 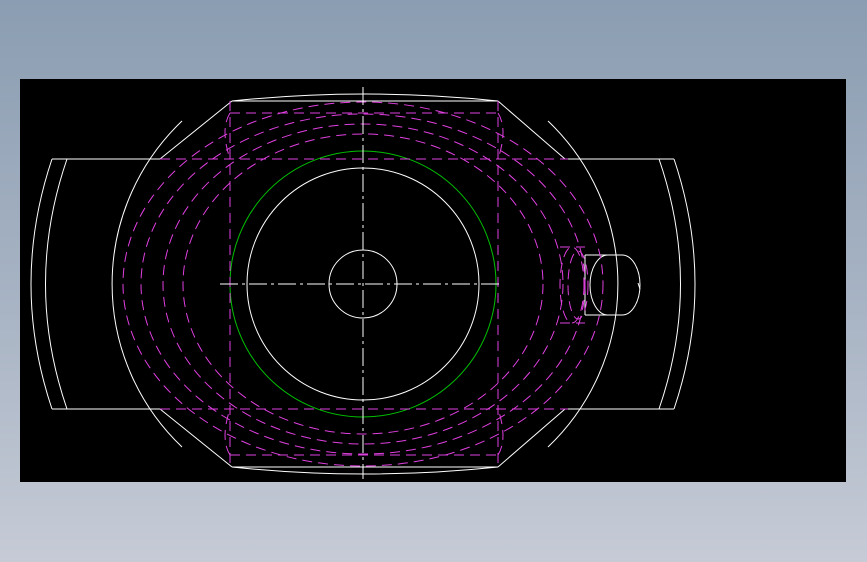 I want to click on hidden-corner-bl, so click(x=227, y=432).